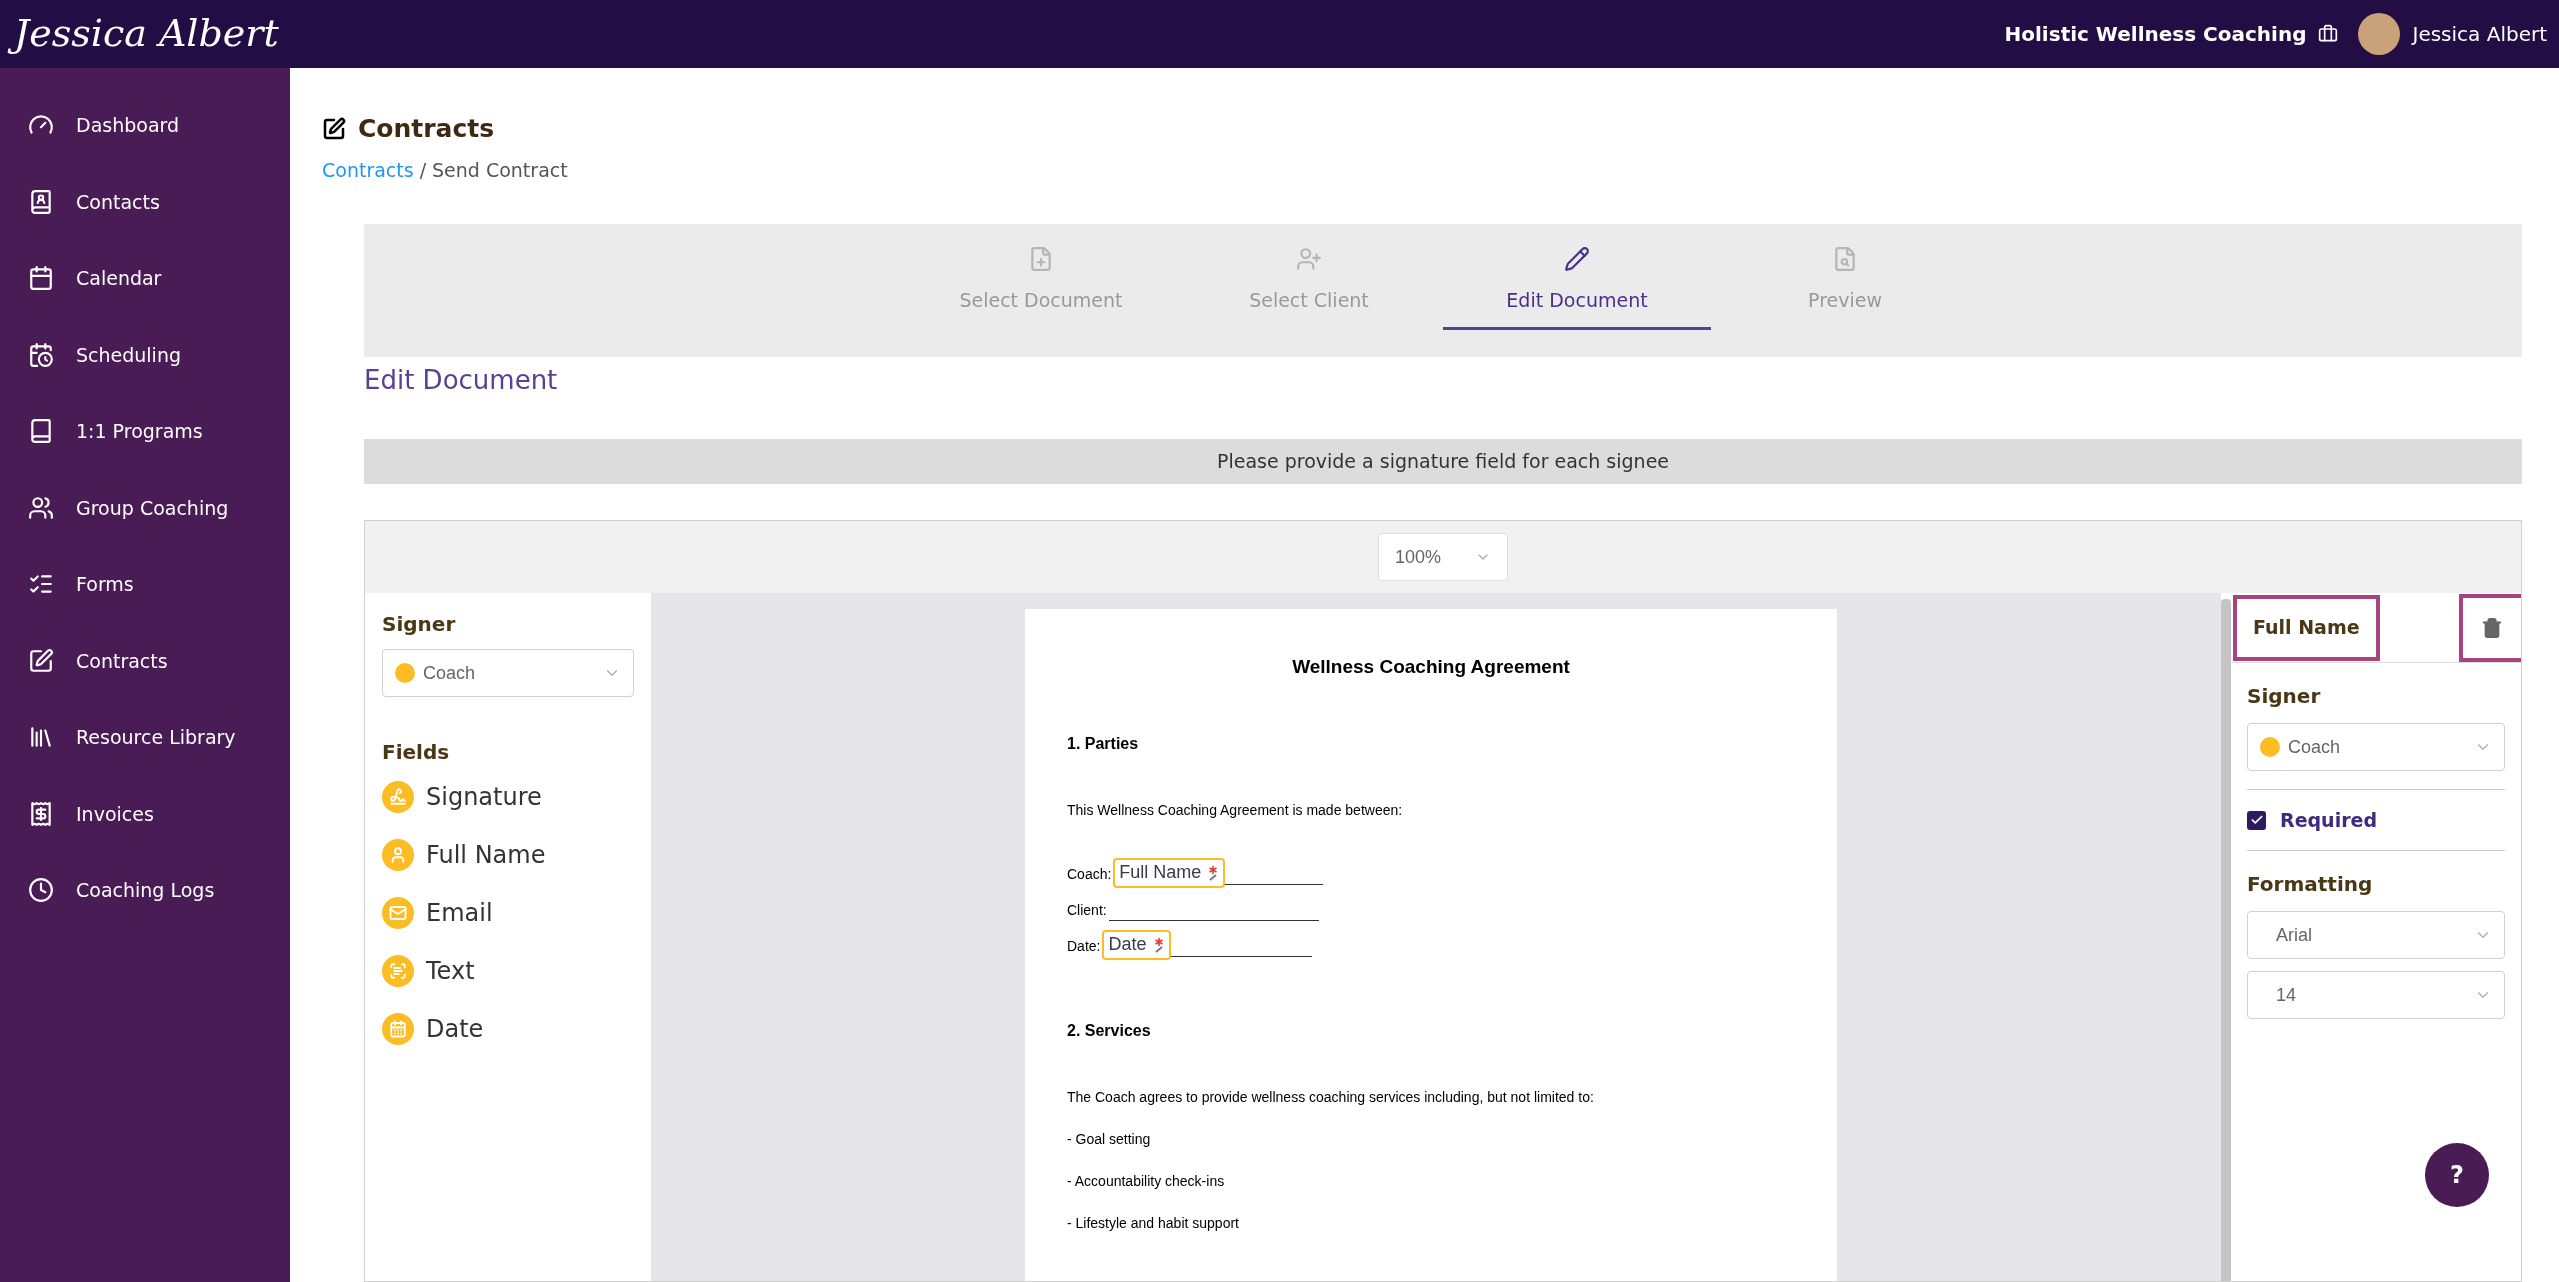  What do you see at coordinates (145, 584) in the screenshot?
I see `sidebar-item: Forms` at bounding box center [145, 584].